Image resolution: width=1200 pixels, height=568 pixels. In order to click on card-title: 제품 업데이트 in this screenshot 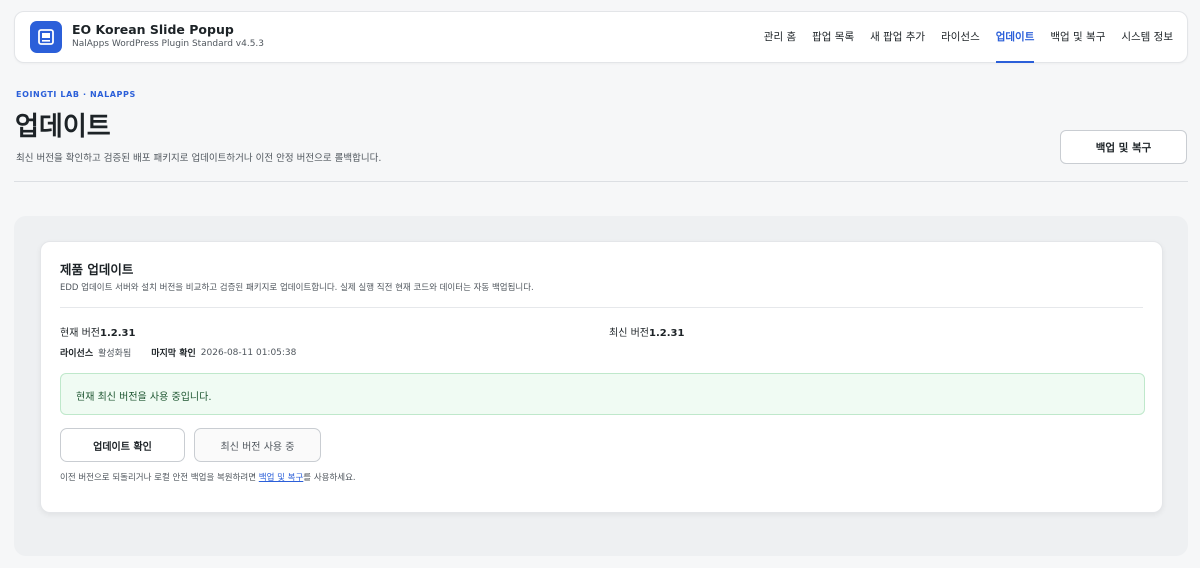, I will do `click(97, 269)`.